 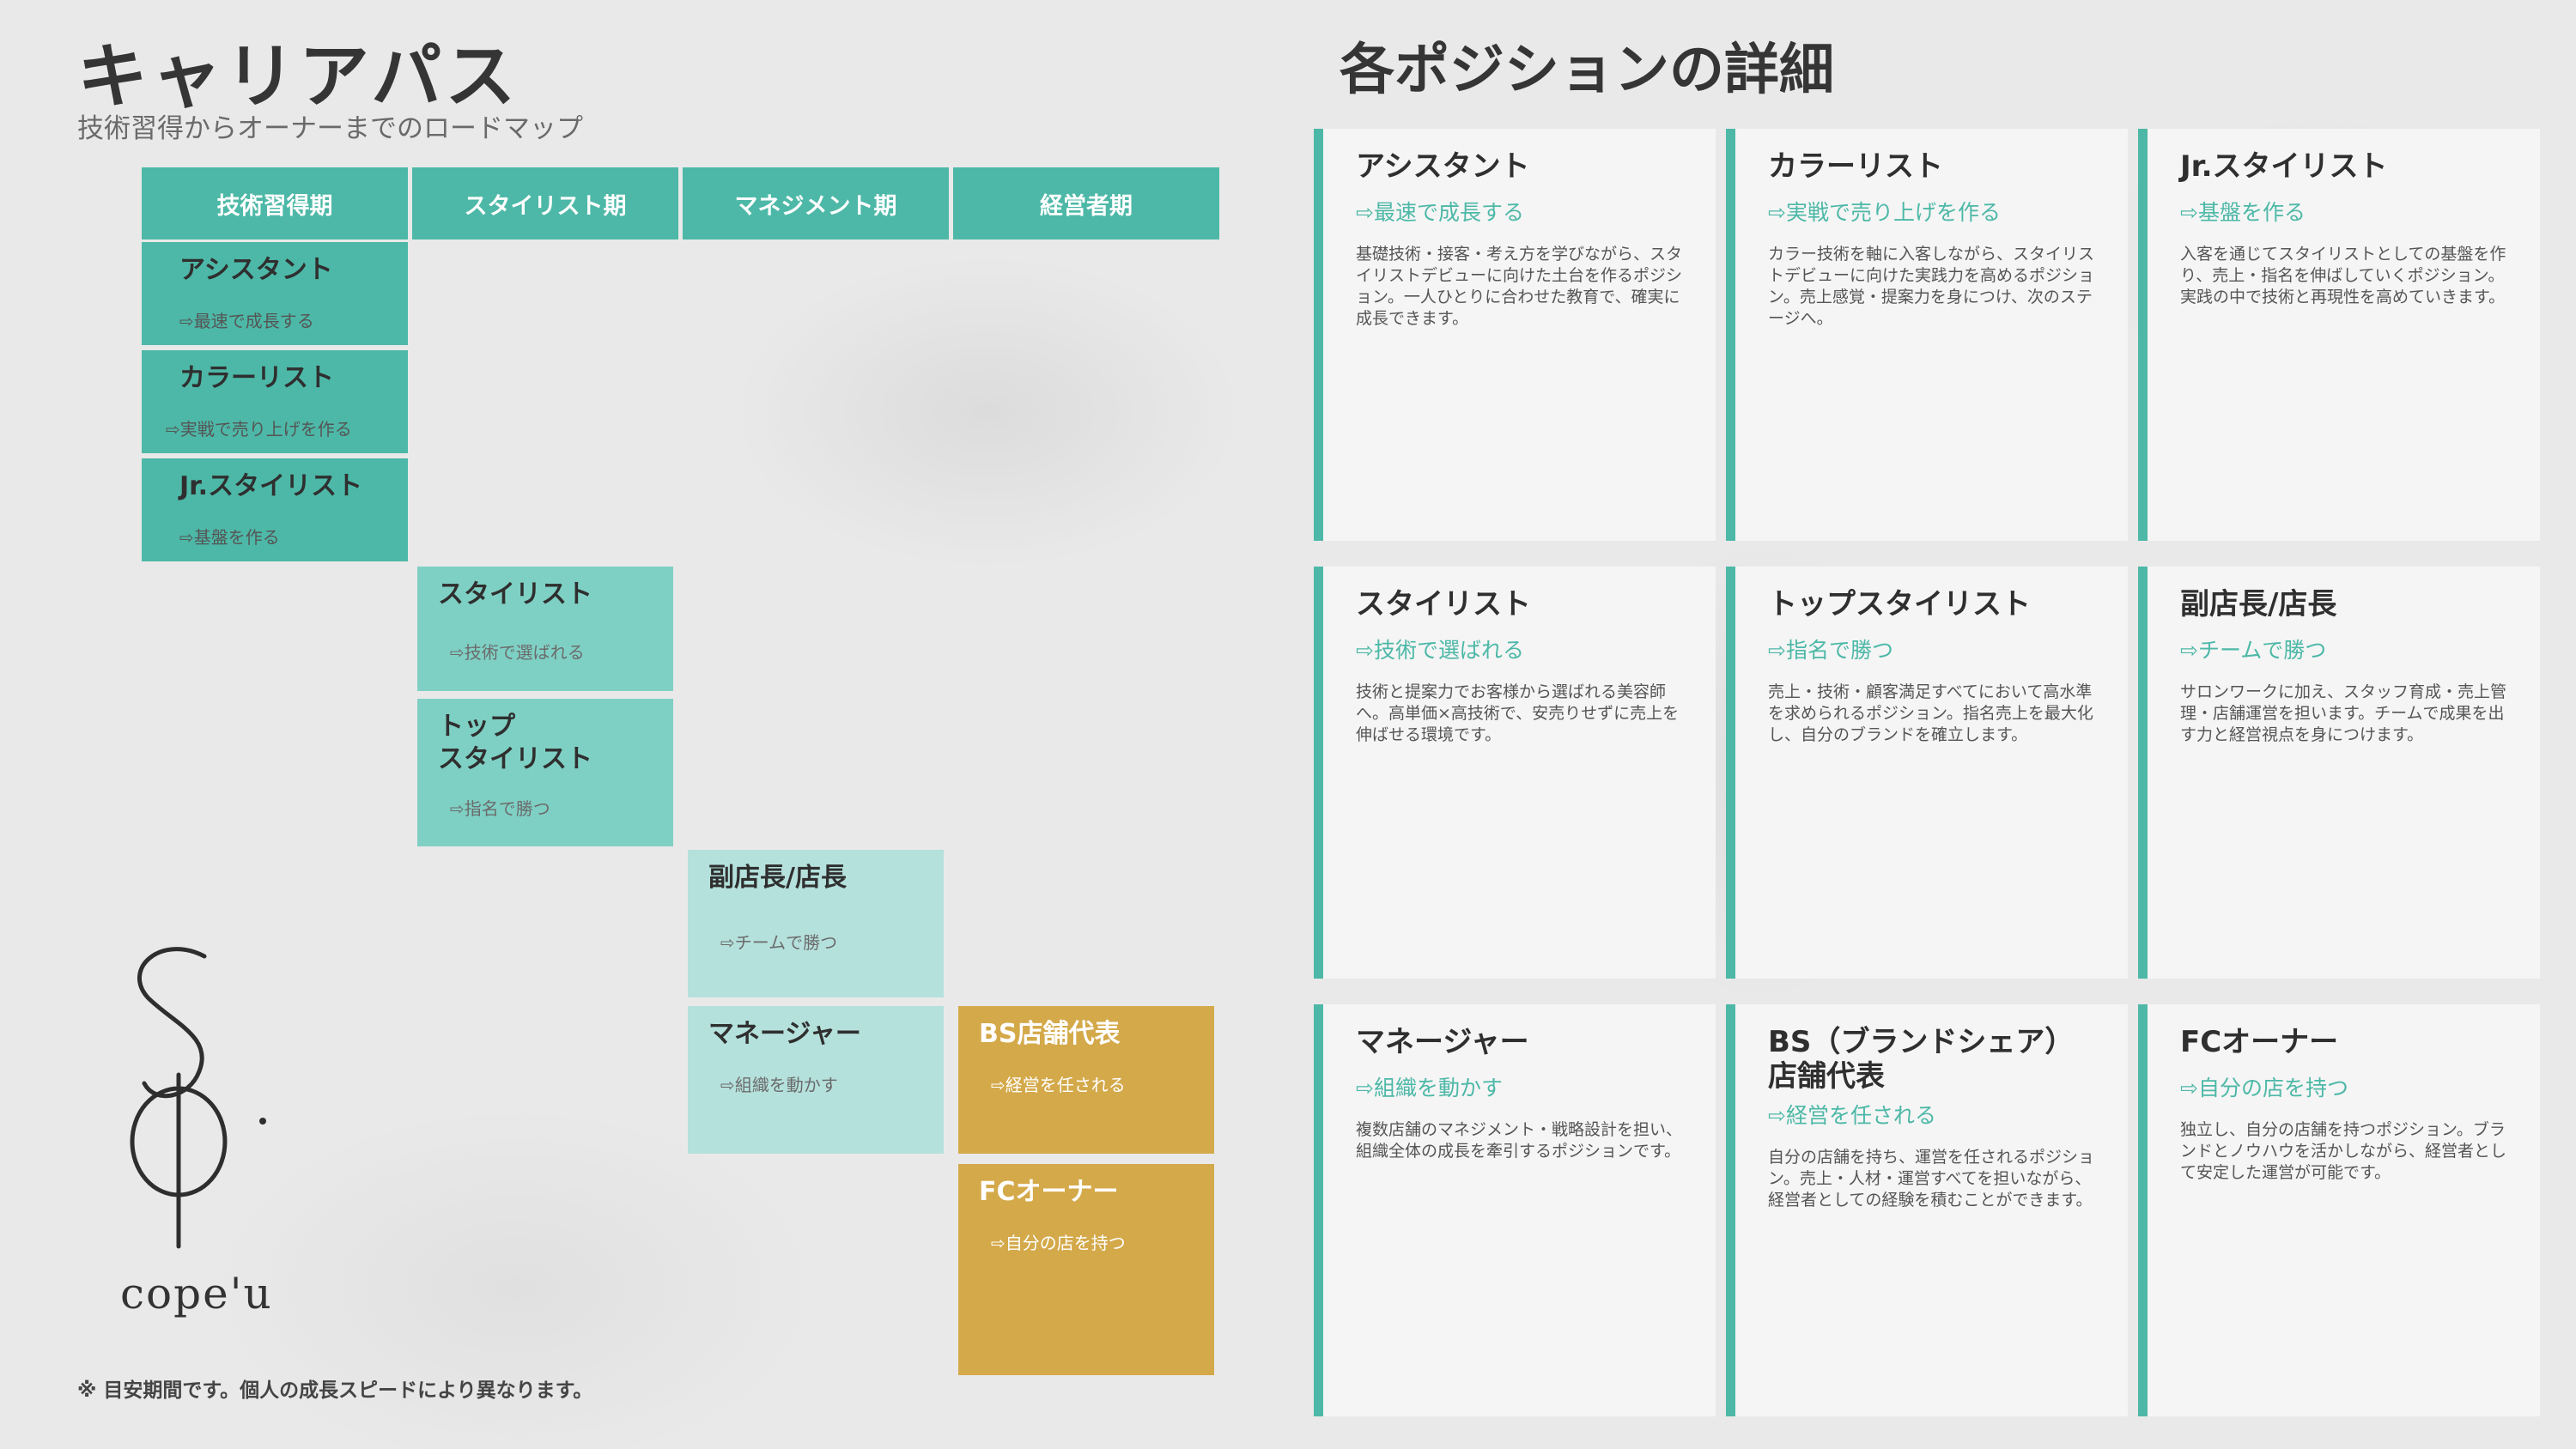 I want to click on card-tag: ⇨自分の店を持つ, so click(x=2264, y=1088).